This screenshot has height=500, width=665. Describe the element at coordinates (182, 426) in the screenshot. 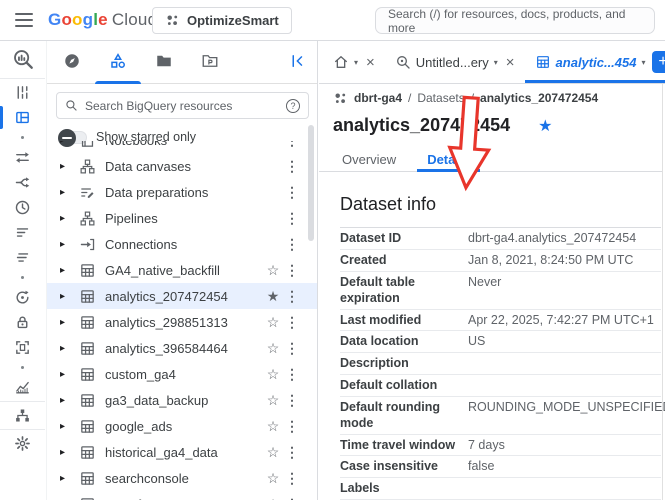

I see `tree-item-google-ads: ▸ google_ads ☆ ⋮` at that location.